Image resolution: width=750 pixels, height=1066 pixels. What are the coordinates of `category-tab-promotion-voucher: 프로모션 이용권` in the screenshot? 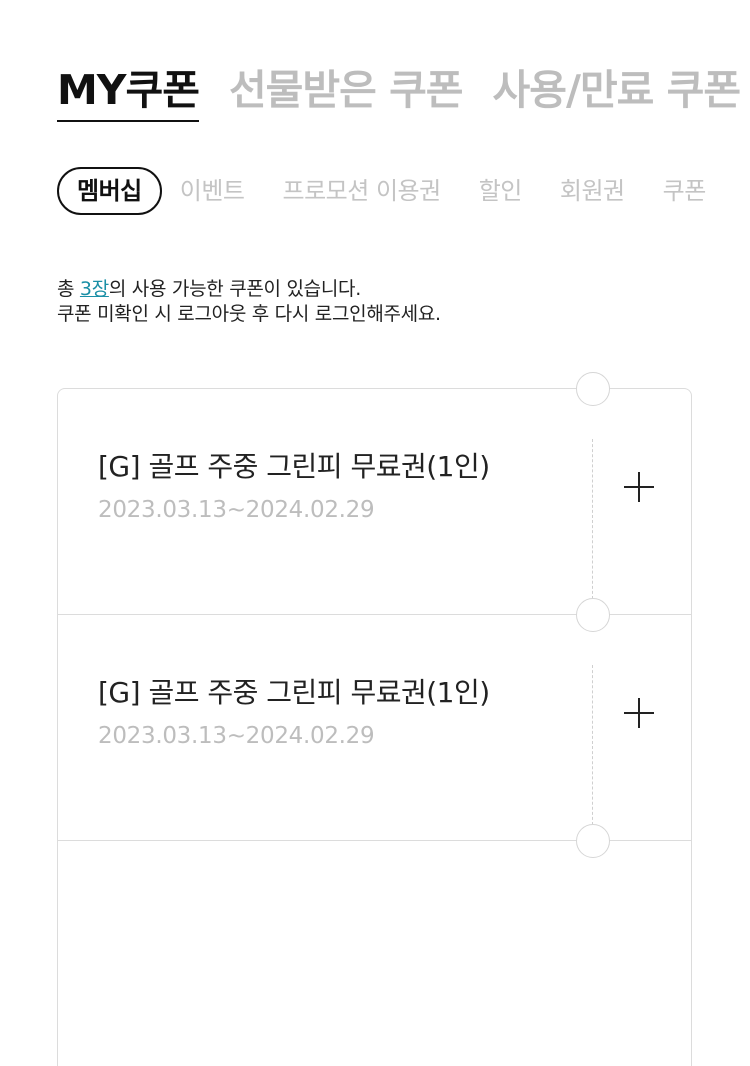 It's located at (362, 191).